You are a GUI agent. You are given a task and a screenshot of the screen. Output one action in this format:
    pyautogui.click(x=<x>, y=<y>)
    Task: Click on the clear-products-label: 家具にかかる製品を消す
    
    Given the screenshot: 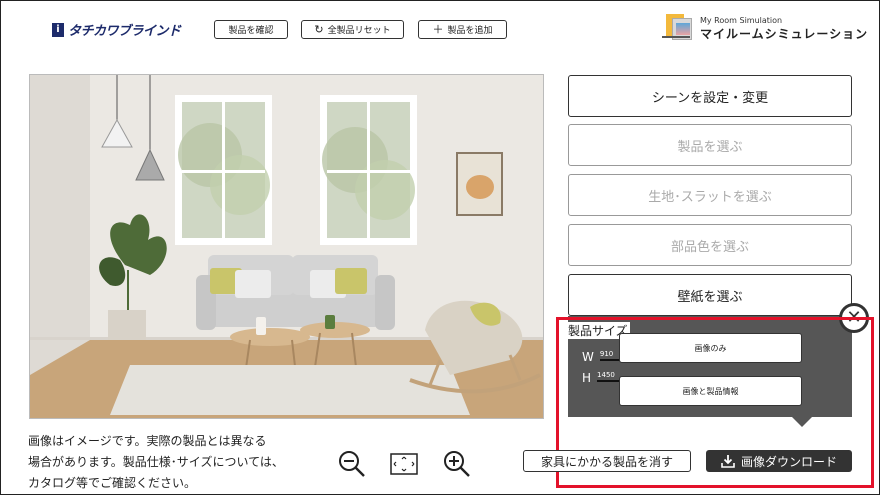 What is the action you would take?
    pyautogui.click(x=606, y=461)
    